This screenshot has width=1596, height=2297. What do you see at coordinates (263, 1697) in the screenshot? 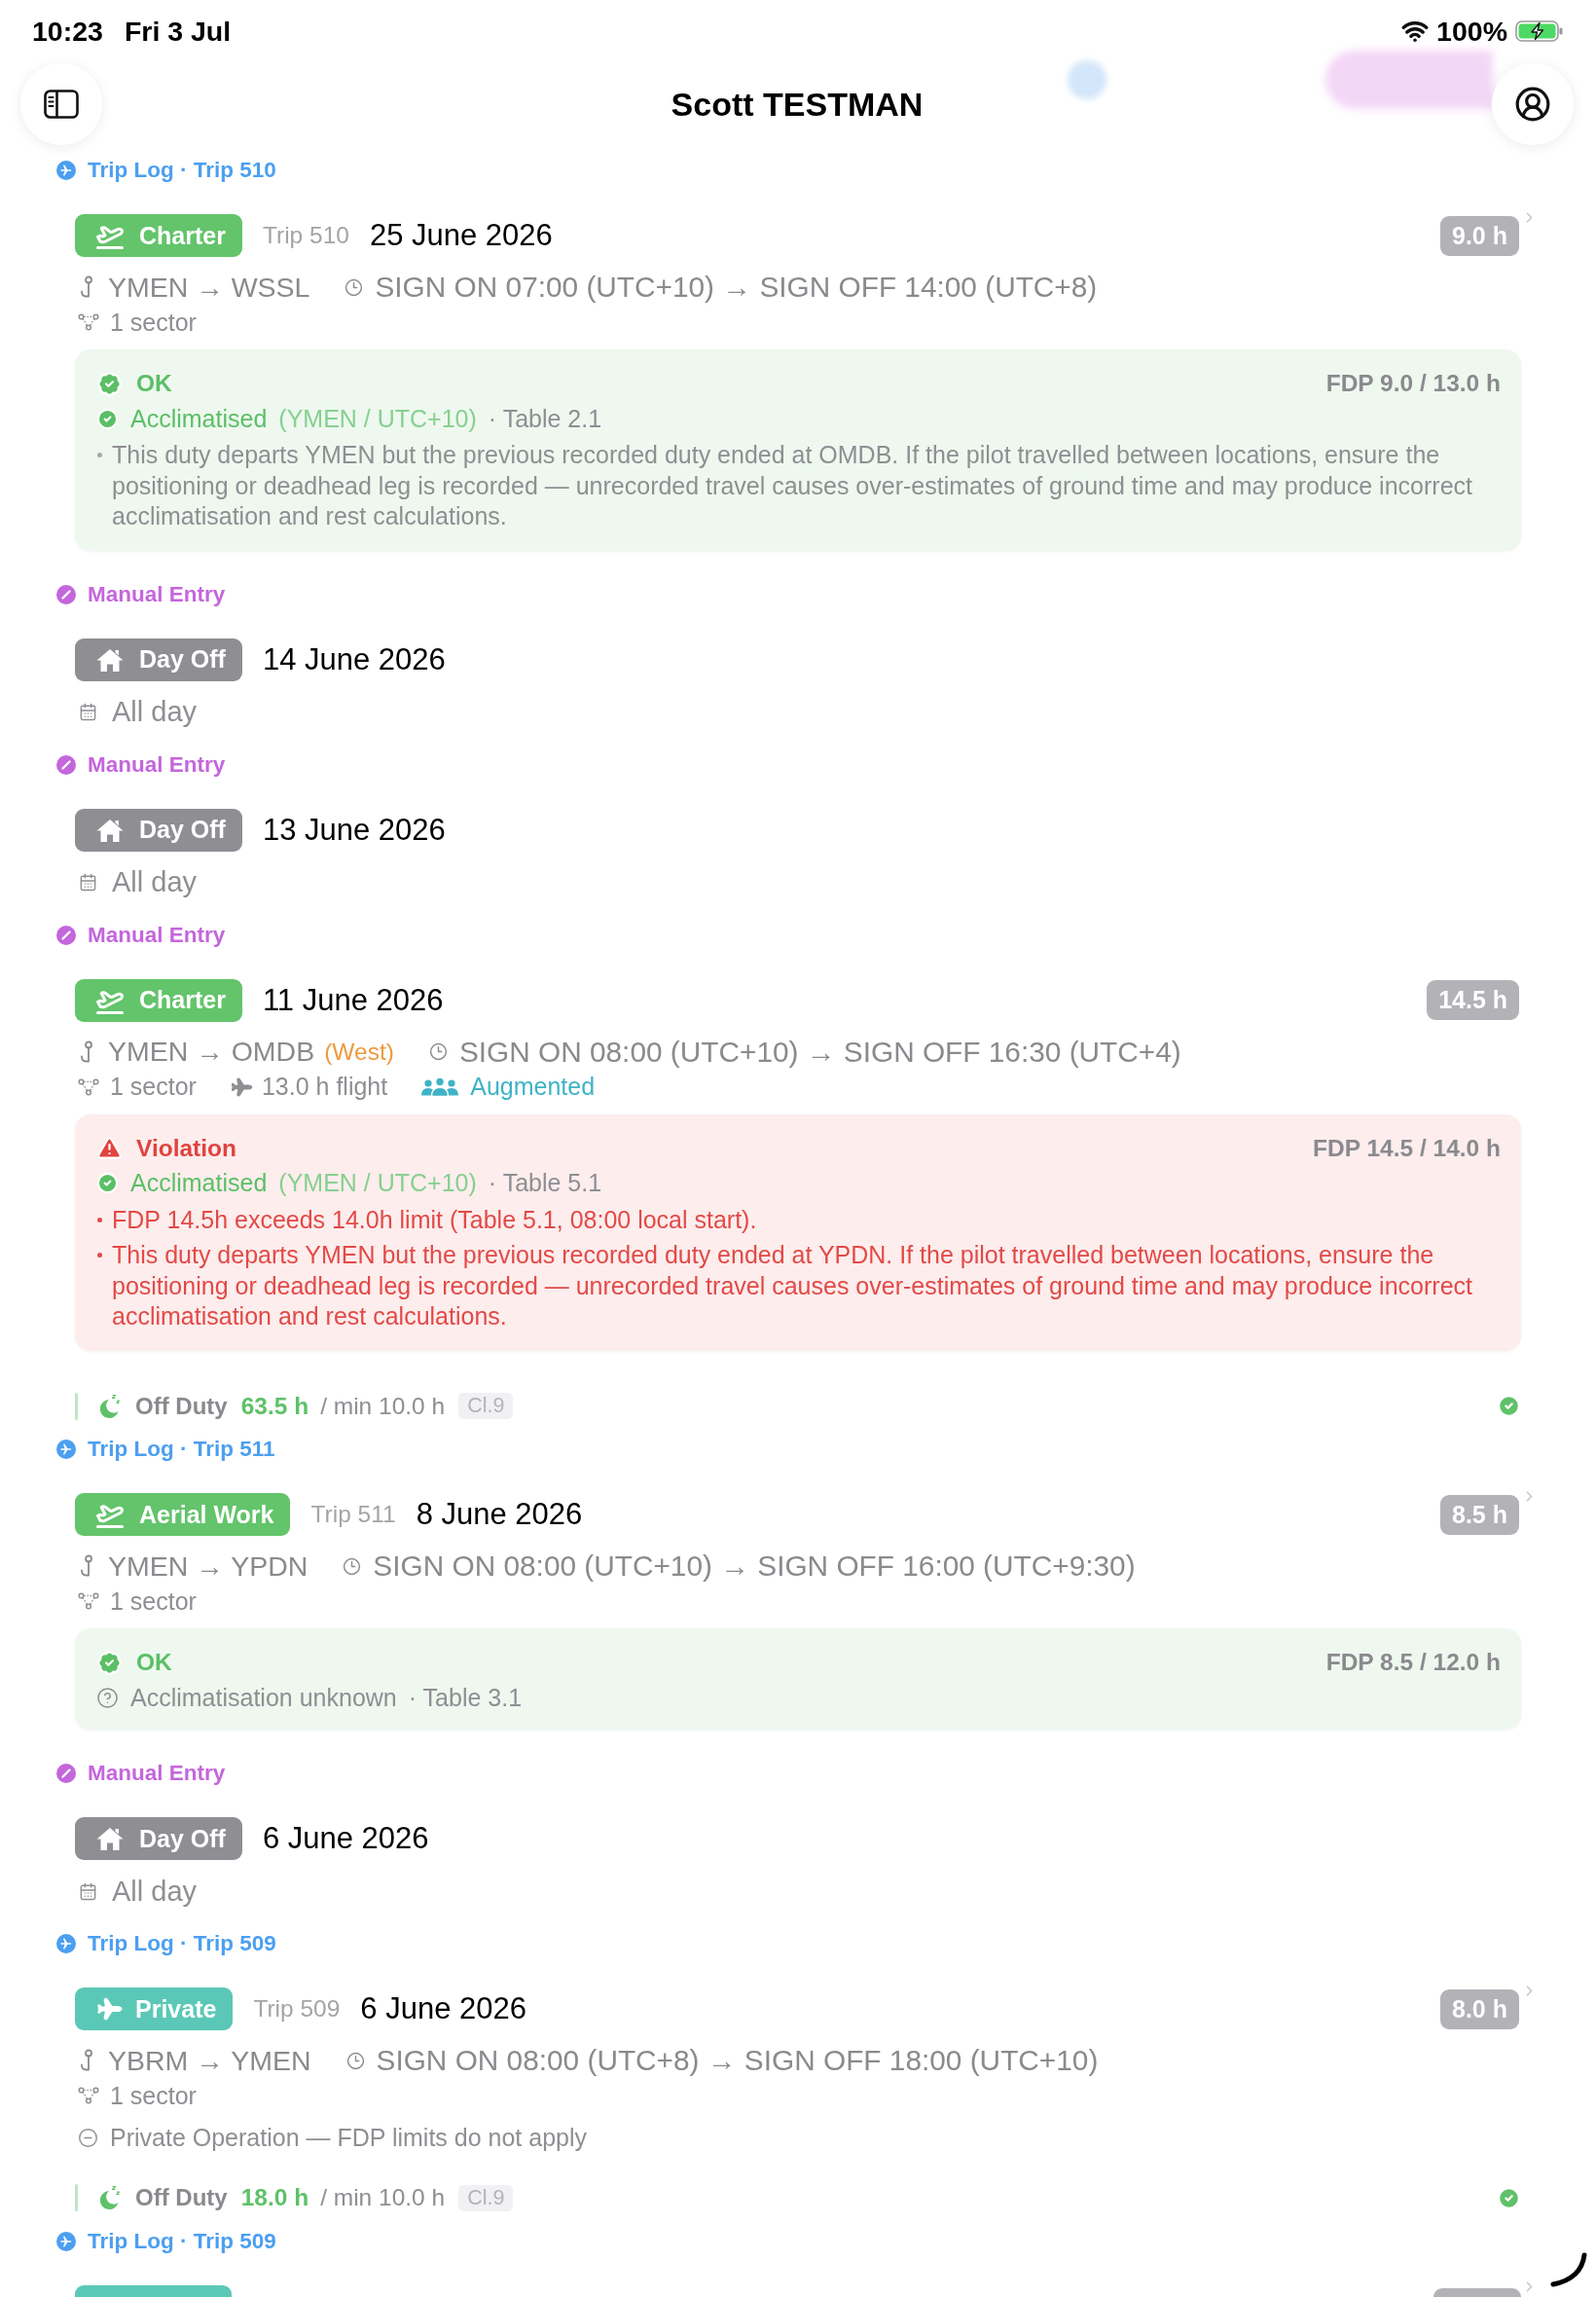
I see `acclimatisation-label: Acclimatisation unknown` at bounding box center [263, 1697].